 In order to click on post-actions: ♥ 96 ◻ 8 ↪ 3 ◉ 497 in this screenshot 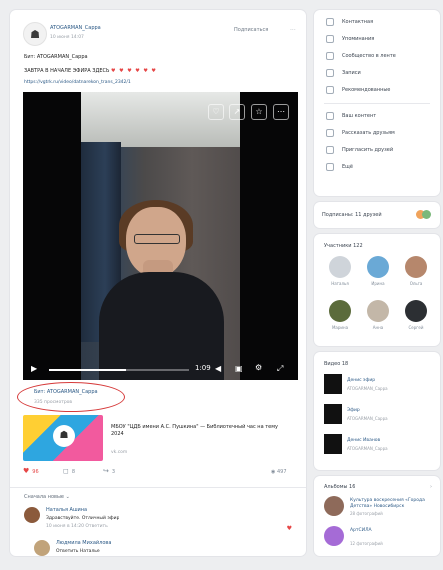, I will do `click(160, 474)`.